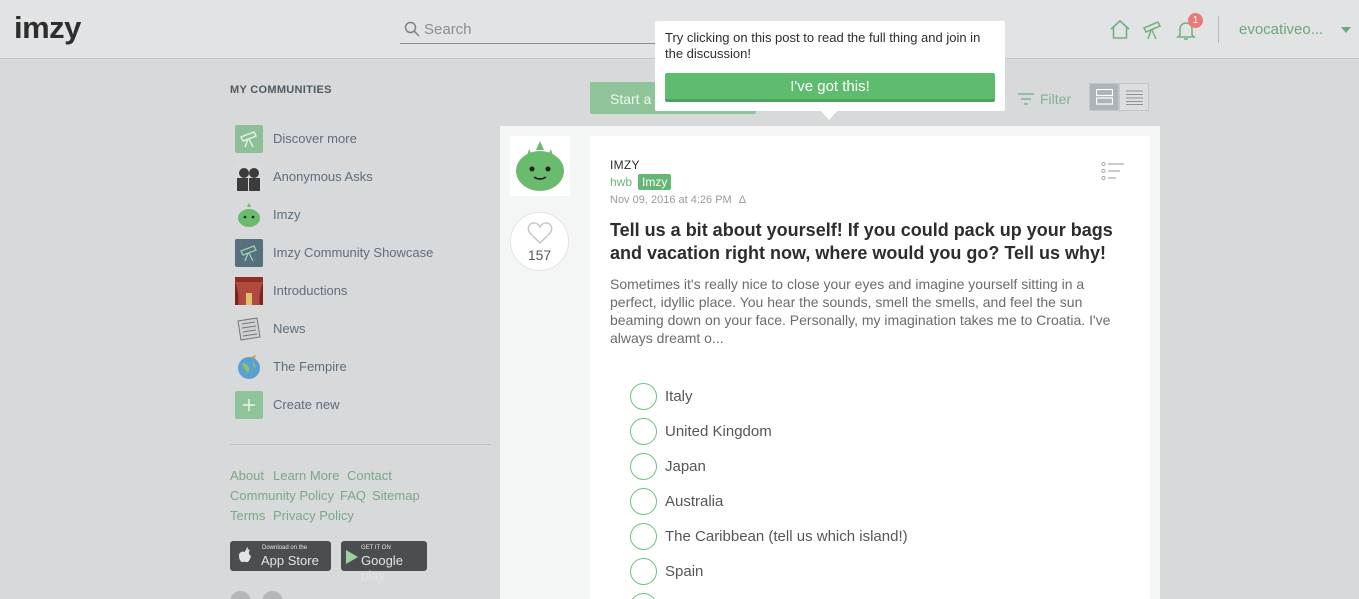 This screenshot has width=1359, height=599. I want to click on poll-option-partial, so click(830, 596).